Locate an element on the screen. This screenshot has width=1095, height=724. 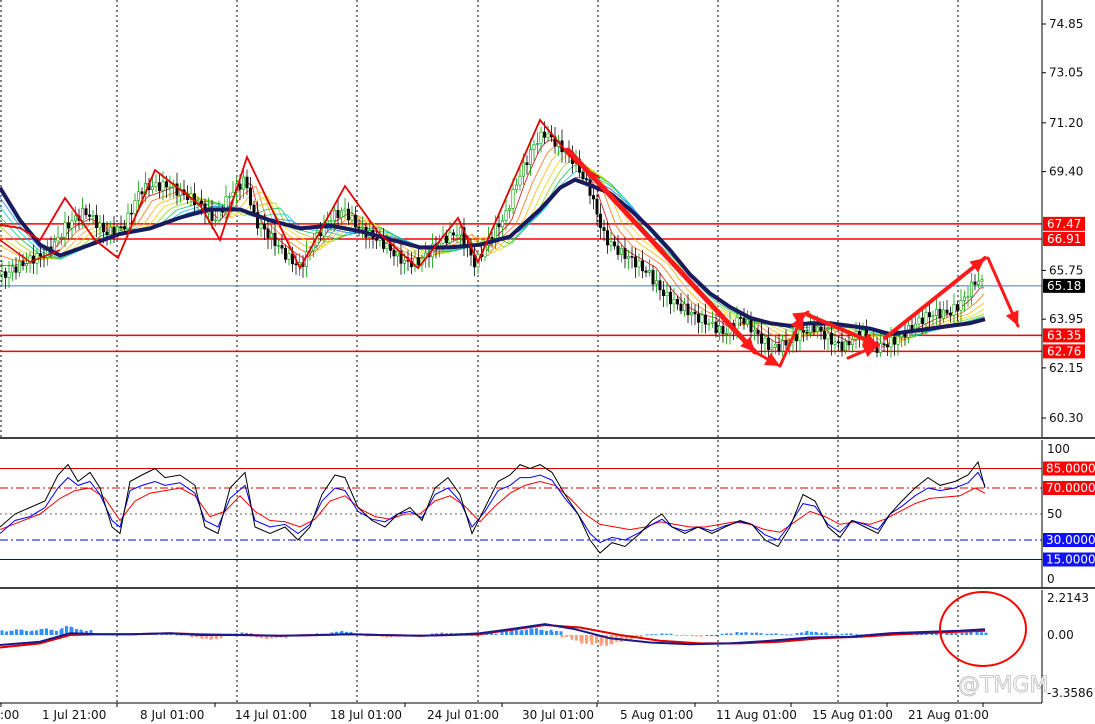
price-label-text: 65.18 is located at coordinates (1064, 286).